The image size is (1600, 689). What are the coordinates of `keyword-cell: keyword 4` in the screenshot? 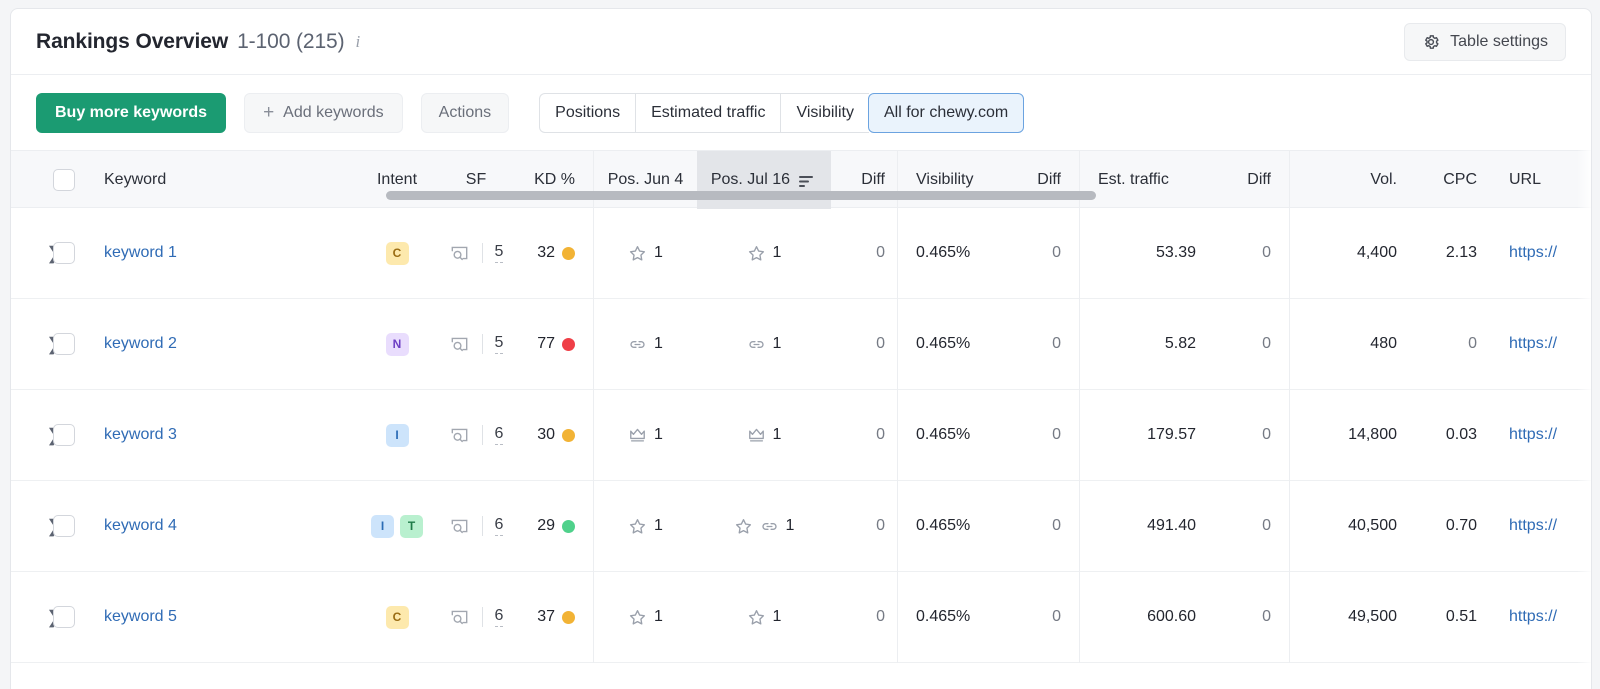 It's located at (225, 526).